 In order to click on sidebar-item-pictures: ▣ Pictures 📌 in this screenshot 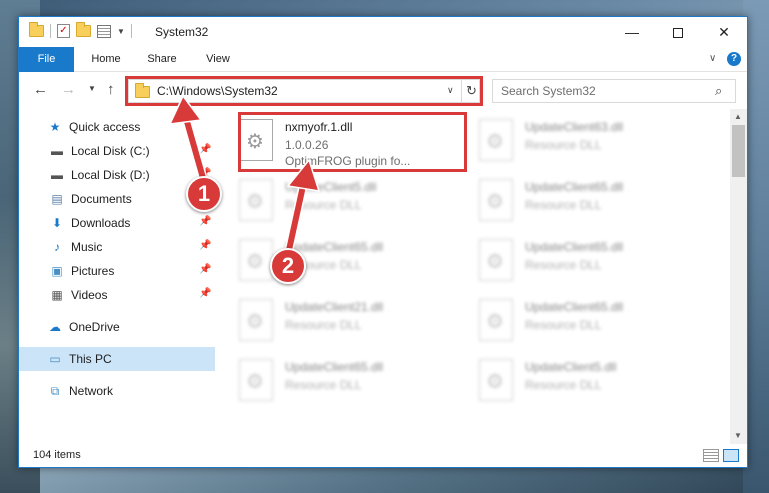, I will do `click(117, 271)`.